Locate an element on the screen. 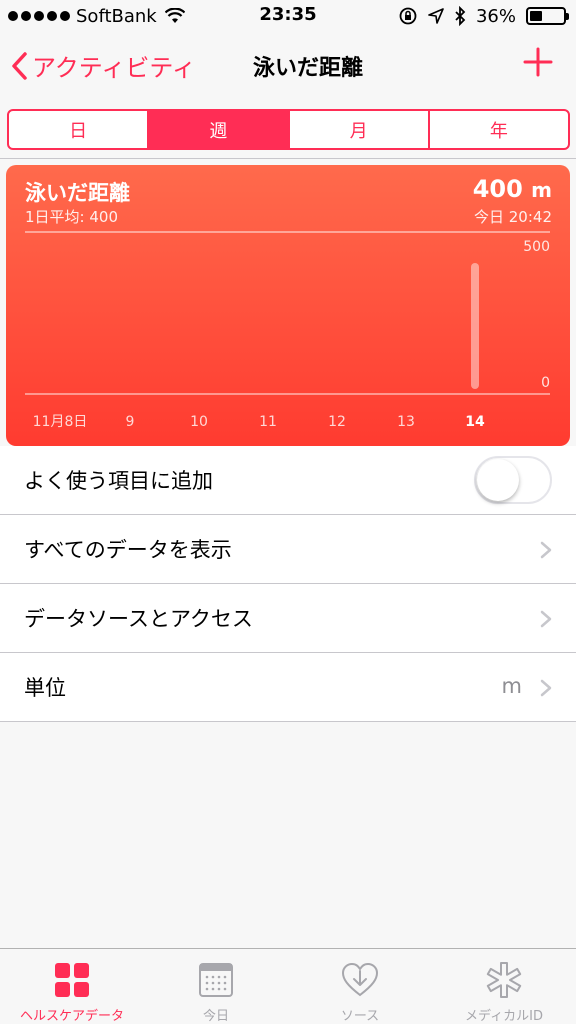 The height and width of the screenshot is (1024, 576). divider is located at coordinates (288, 158).